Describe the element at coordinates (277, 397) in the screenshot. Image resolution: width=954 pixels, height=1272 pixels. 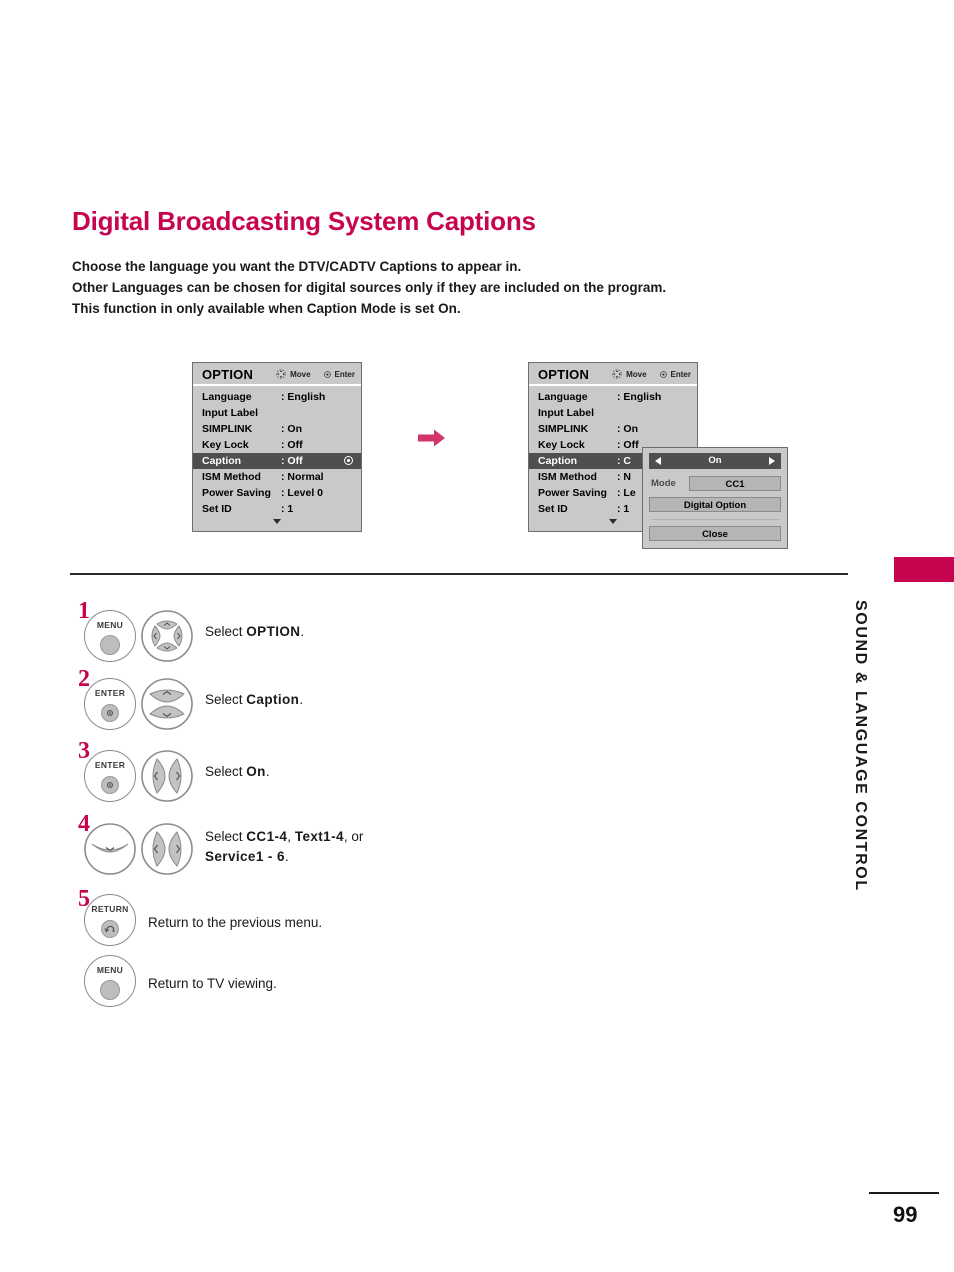
I see `osd-row-language: Language : English` at that location.